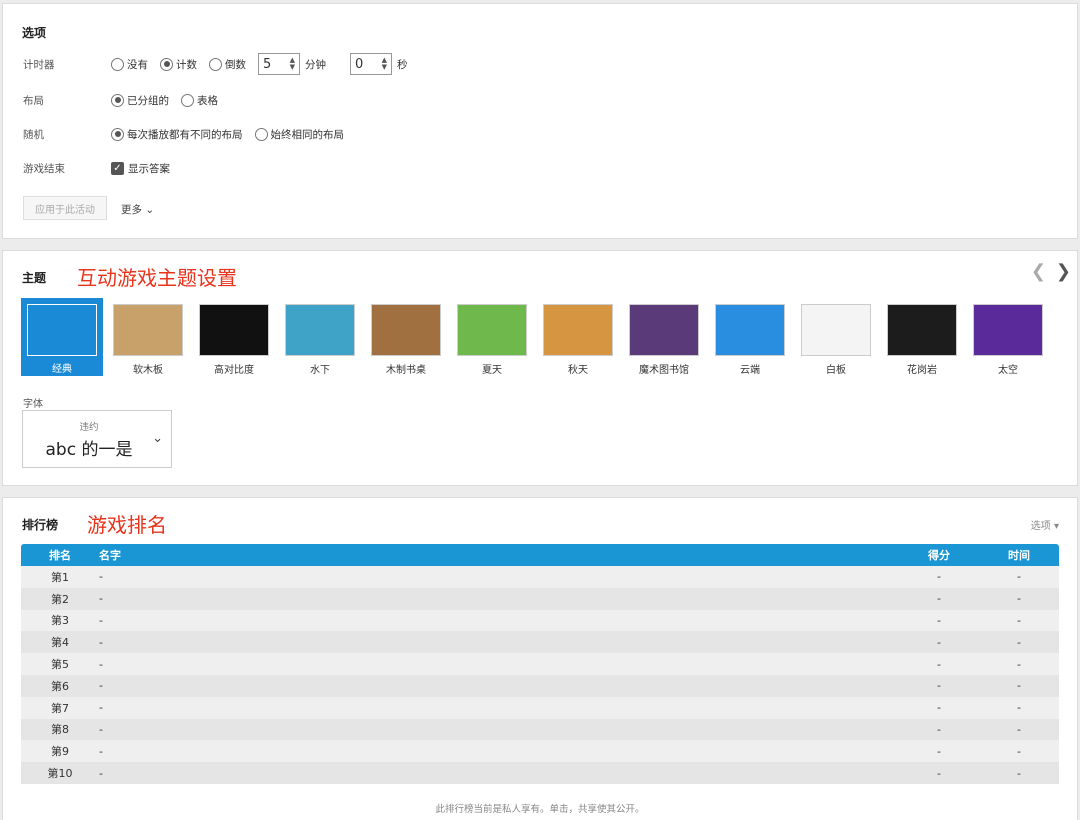 The image size is (1080, 820). I want to click on theme-tile: 夏天, so click(492, 337).